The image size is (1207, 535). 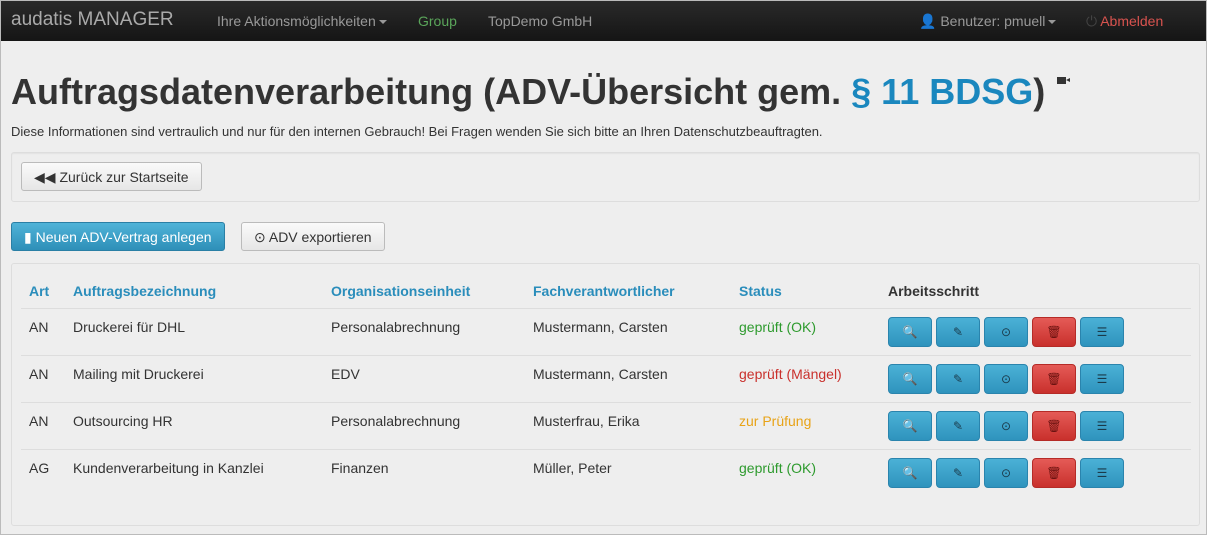 I want to click on column-header: Fachverantwortlicher, so click(x=604, y=291).